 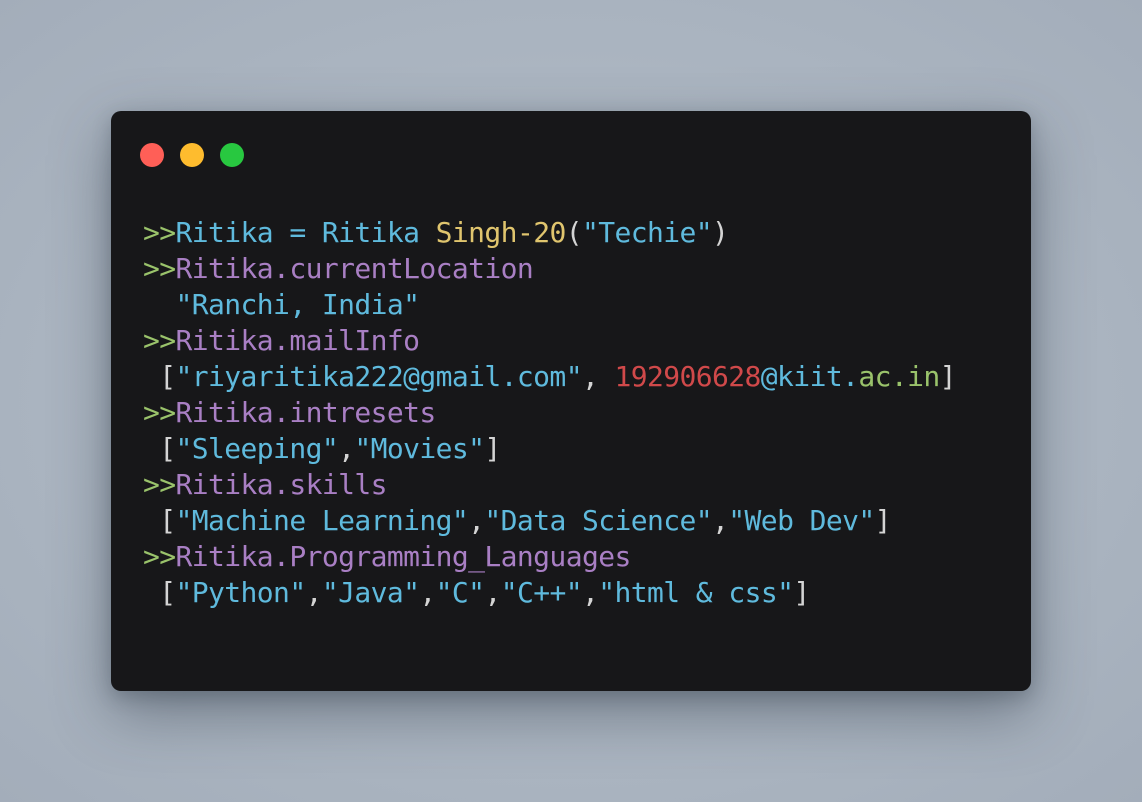 What do you see at coordinates (297, 304) in the screenshot?
I see `location-value: "Ranchi, India"` at bounding box center [297, 304].